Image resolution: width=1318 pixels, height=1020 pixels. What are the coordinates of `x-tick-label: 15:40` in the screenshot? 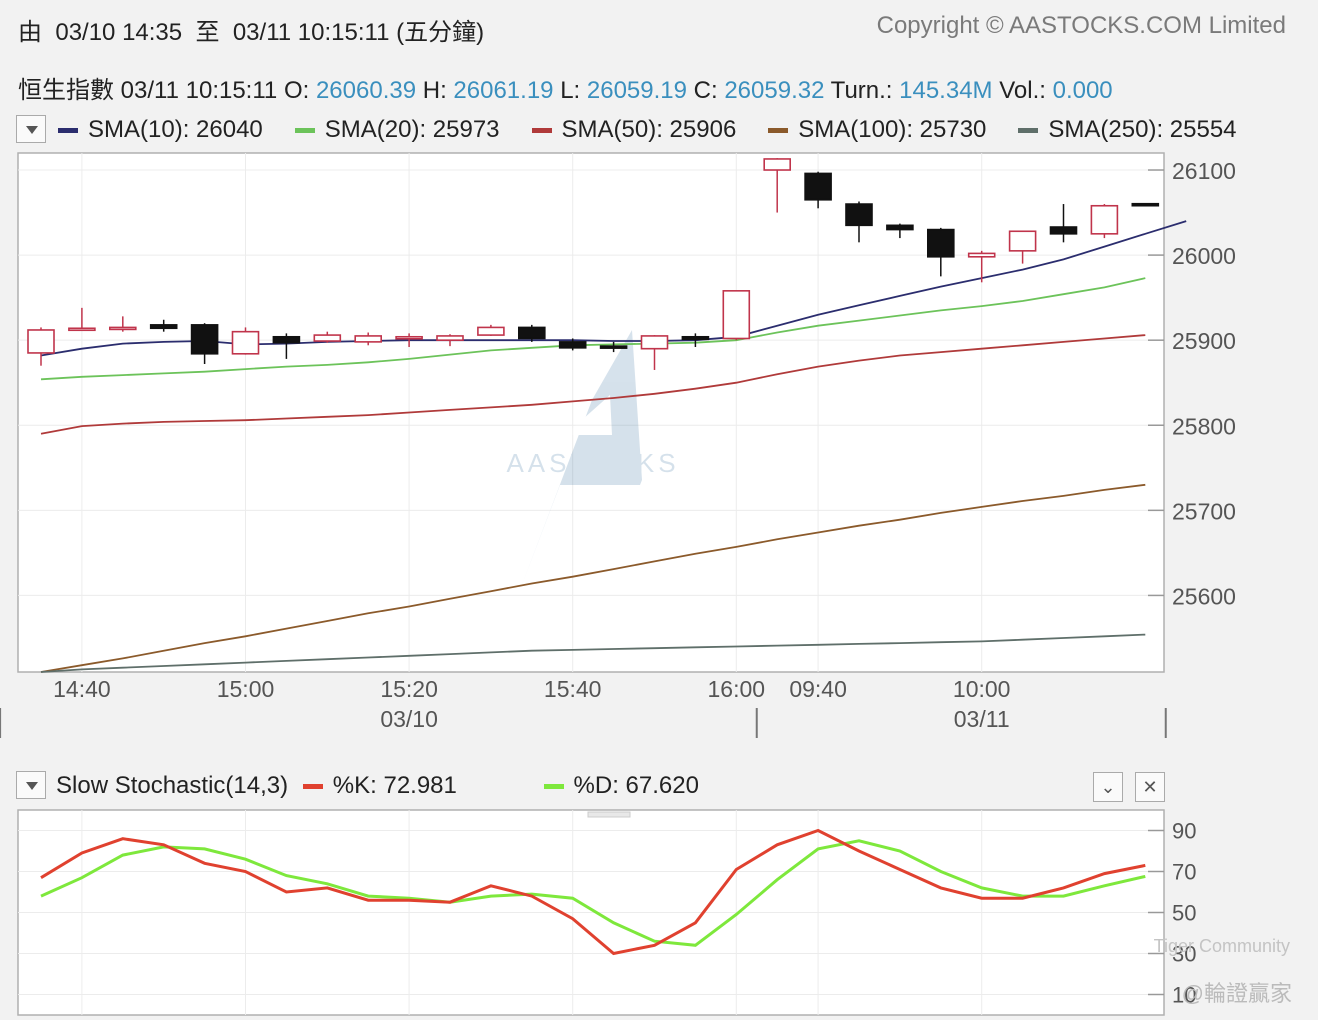 It's located at (573, 689).